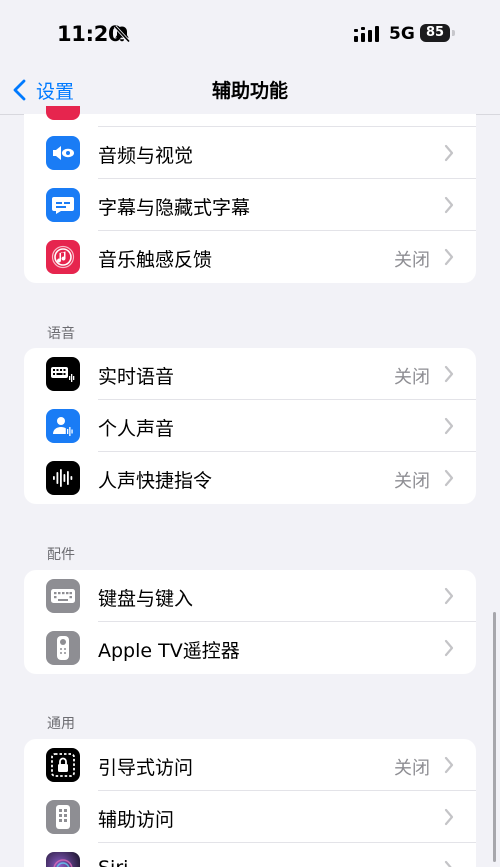 This screenshot has width=500, height=867. I want to click on row-keyboards-typing: 键盘与键入, so click(250, 596).